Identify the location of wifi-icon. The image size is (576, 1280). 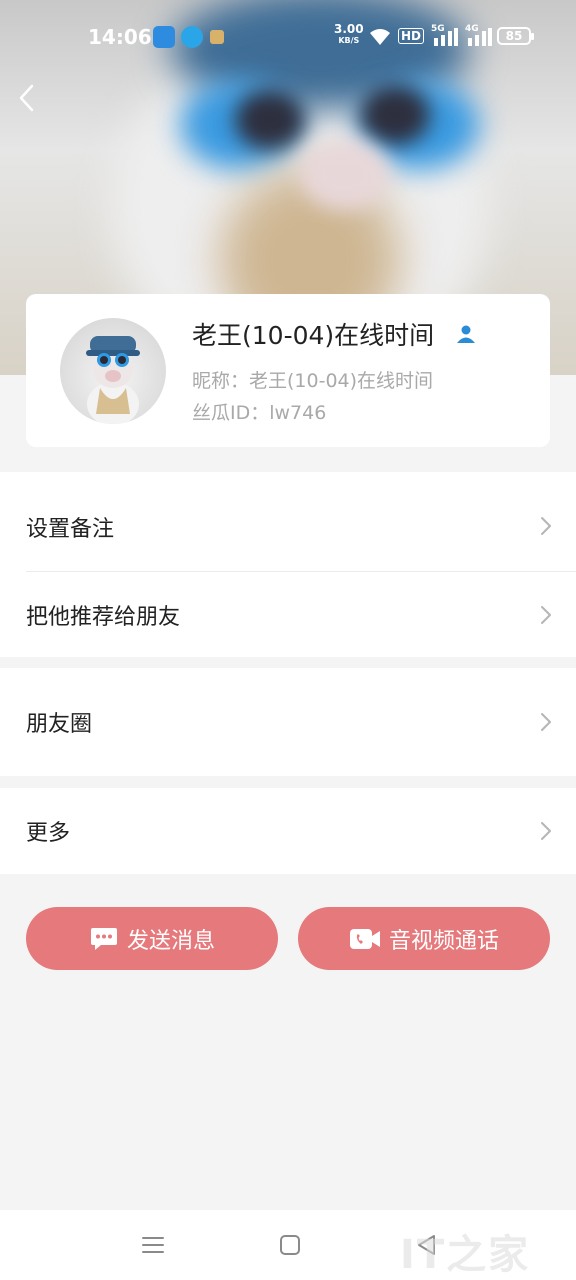
(380, 37).